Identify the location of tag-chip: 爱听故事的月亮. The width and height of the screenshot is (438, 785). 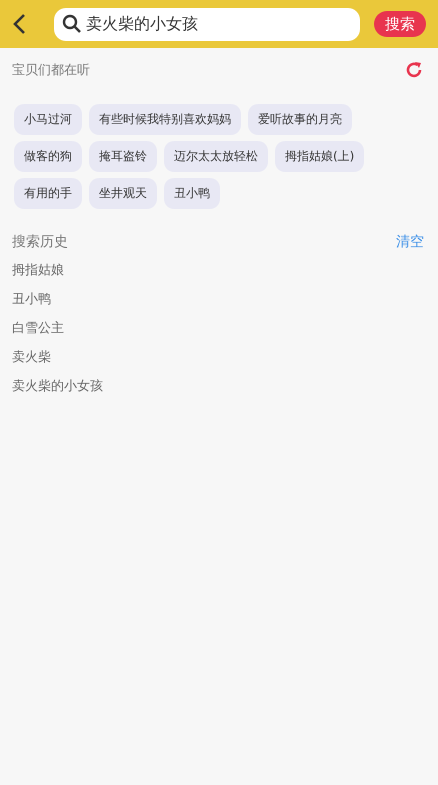
(300, 119).